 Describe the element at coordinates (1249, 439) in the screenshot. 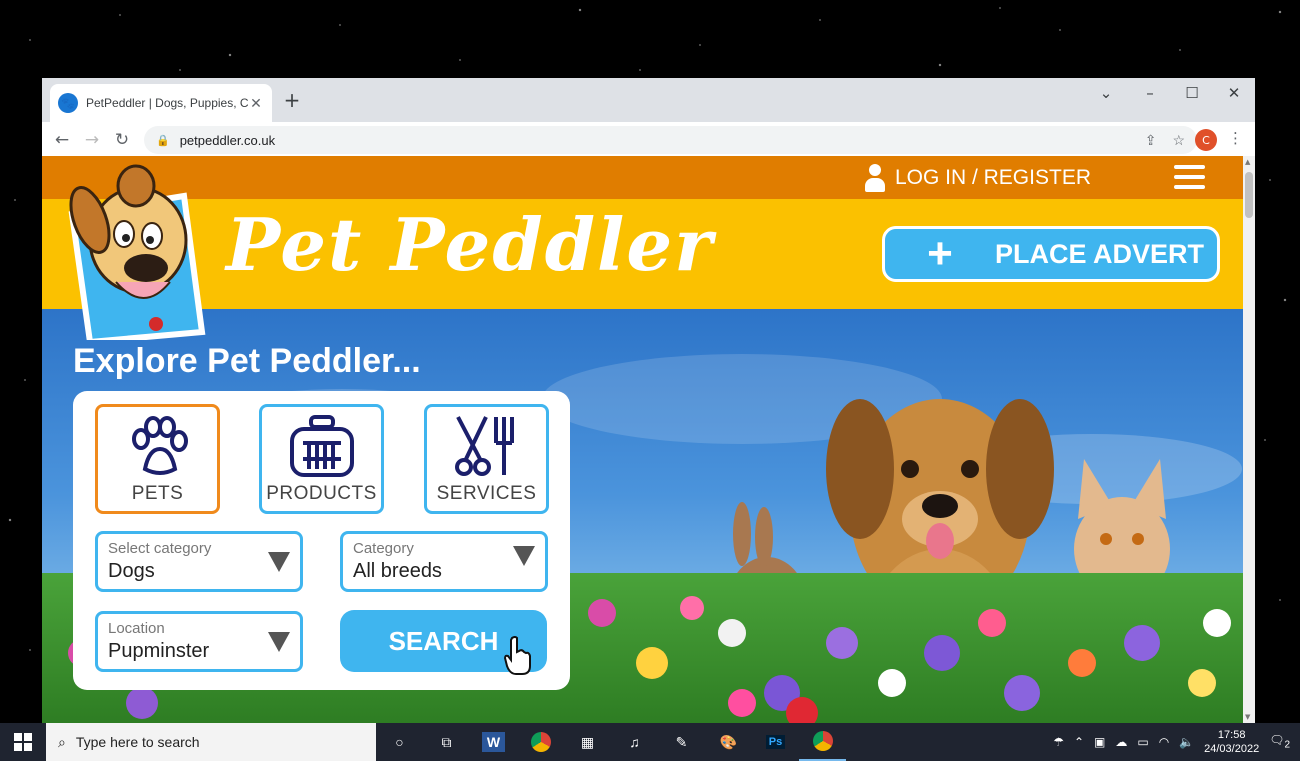

I see `page-scrollbar: ▲ ▼` at that location.